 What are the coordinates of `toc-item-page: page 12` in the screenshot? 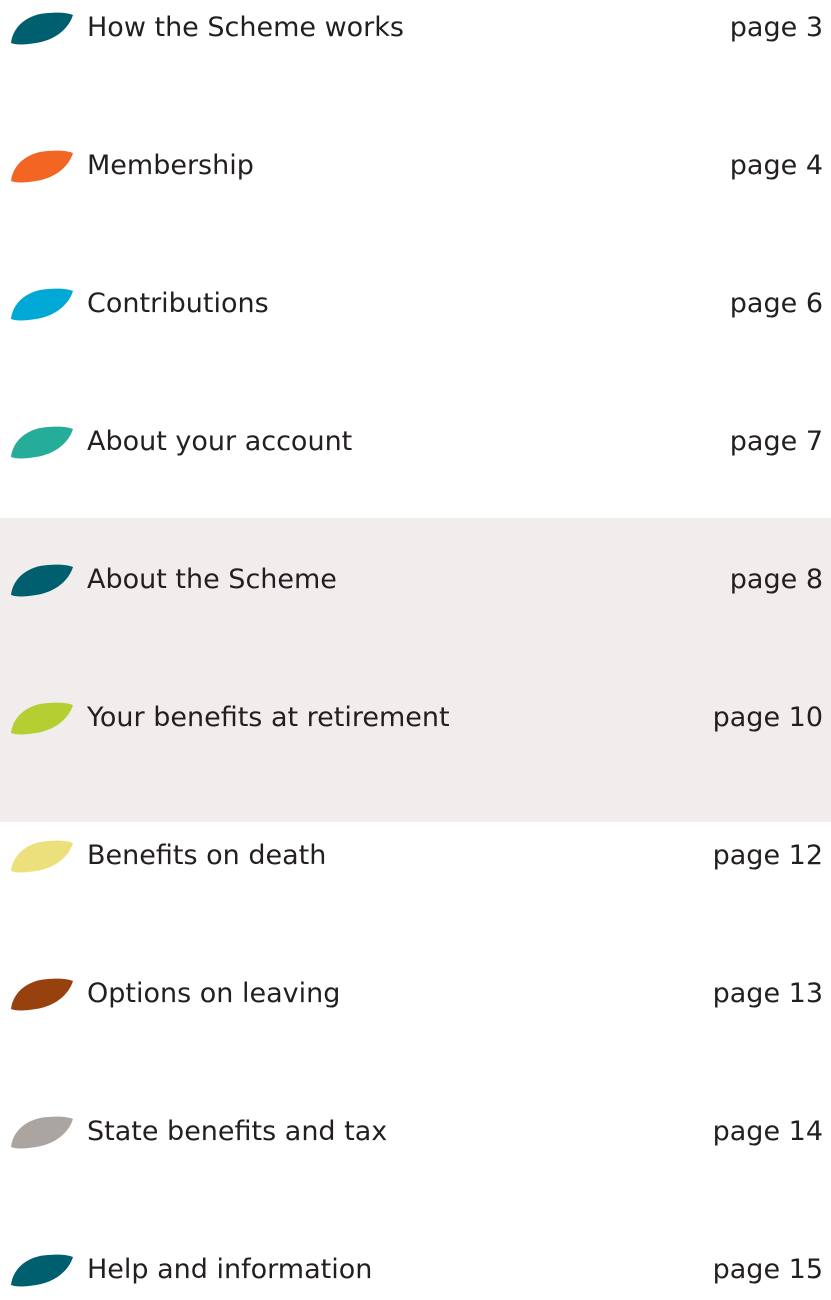 It's located at (767, 855).